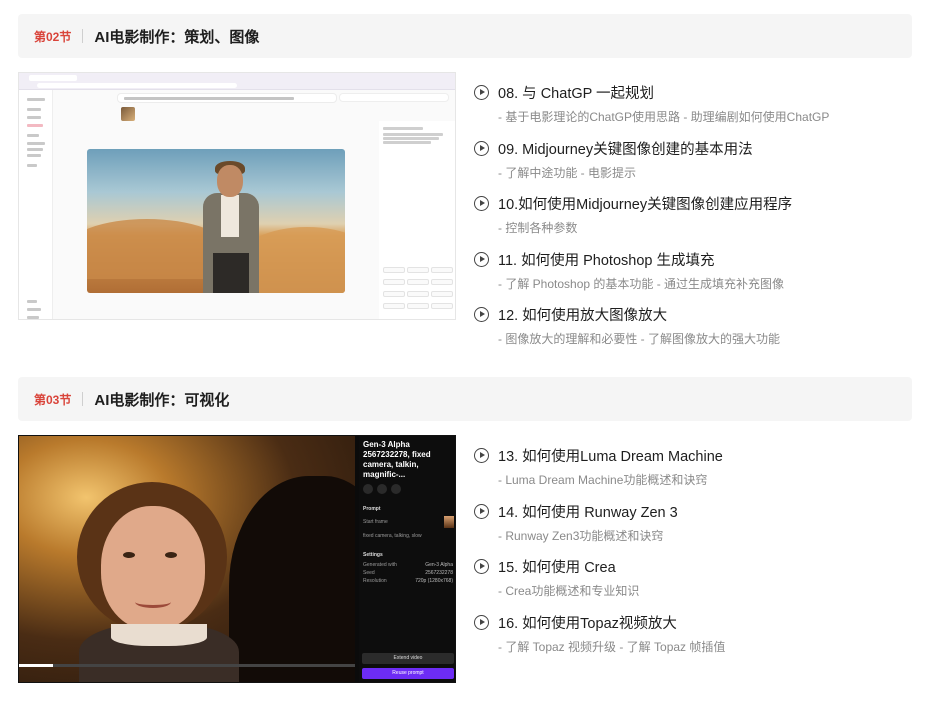 The image size is (930, 702). What do you see at coordinates (625, 148) in the screenshot?
I see `lesson-title: 09. Midjourney关键图像创建的基本用法` at bounding box center [625, 148].